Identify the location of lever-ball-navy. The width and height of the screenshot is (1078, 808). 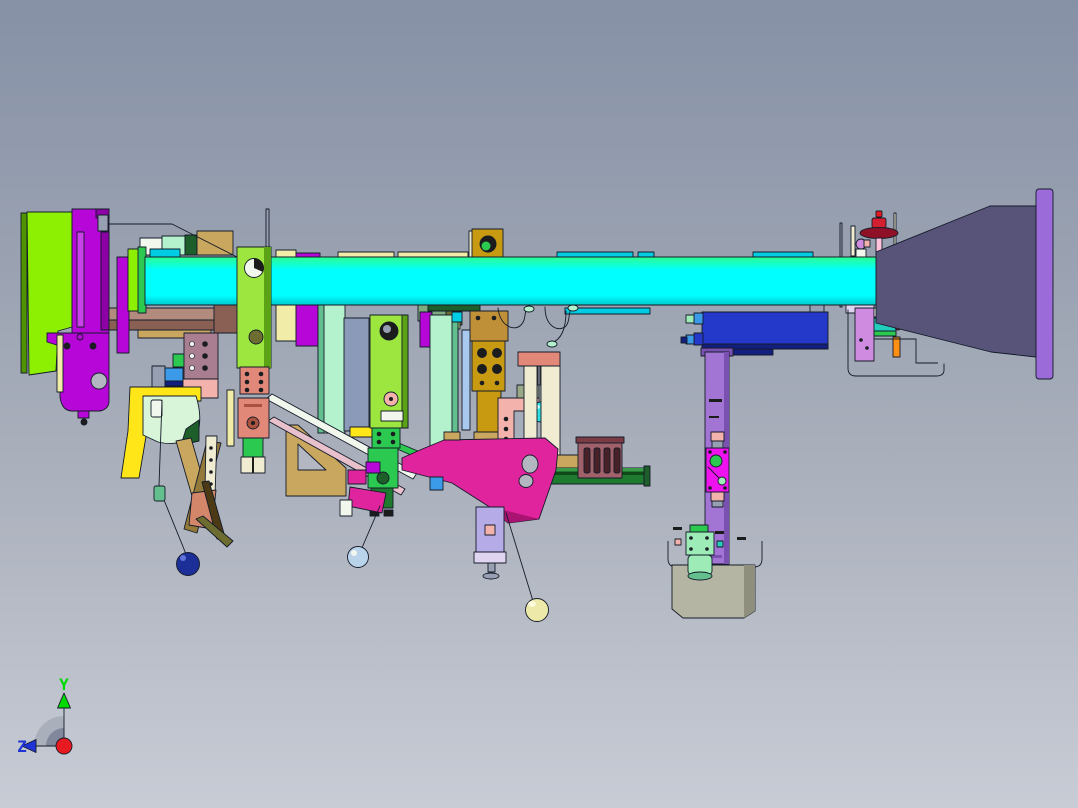
(188, 564).